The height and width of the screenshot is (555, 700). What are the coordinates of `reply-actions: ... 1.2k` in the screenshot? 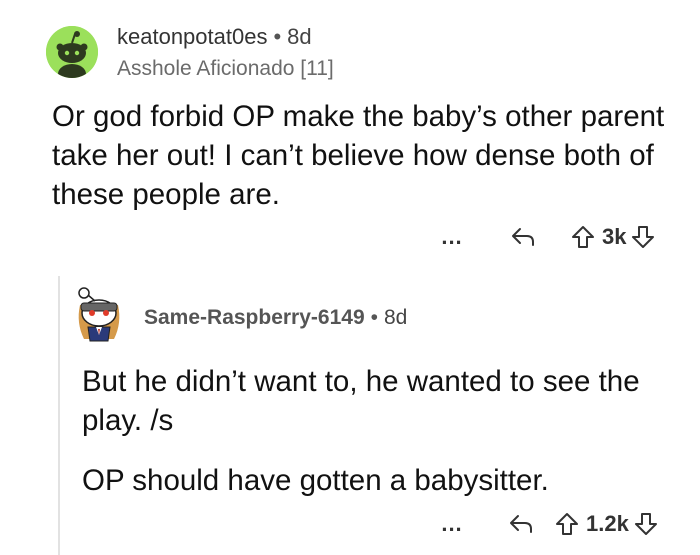 It's located at (545, 524).